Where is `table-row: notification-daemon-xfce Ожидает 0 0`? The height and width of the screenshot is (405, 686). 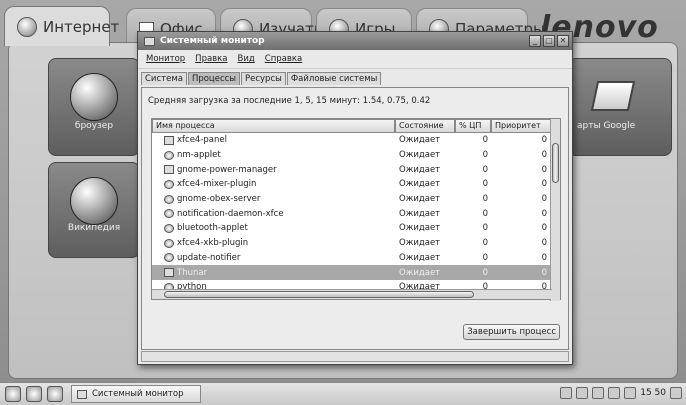 table-row: notification-daemon-xfce Ожидает 0 0 is located at coordinates (356, 213).